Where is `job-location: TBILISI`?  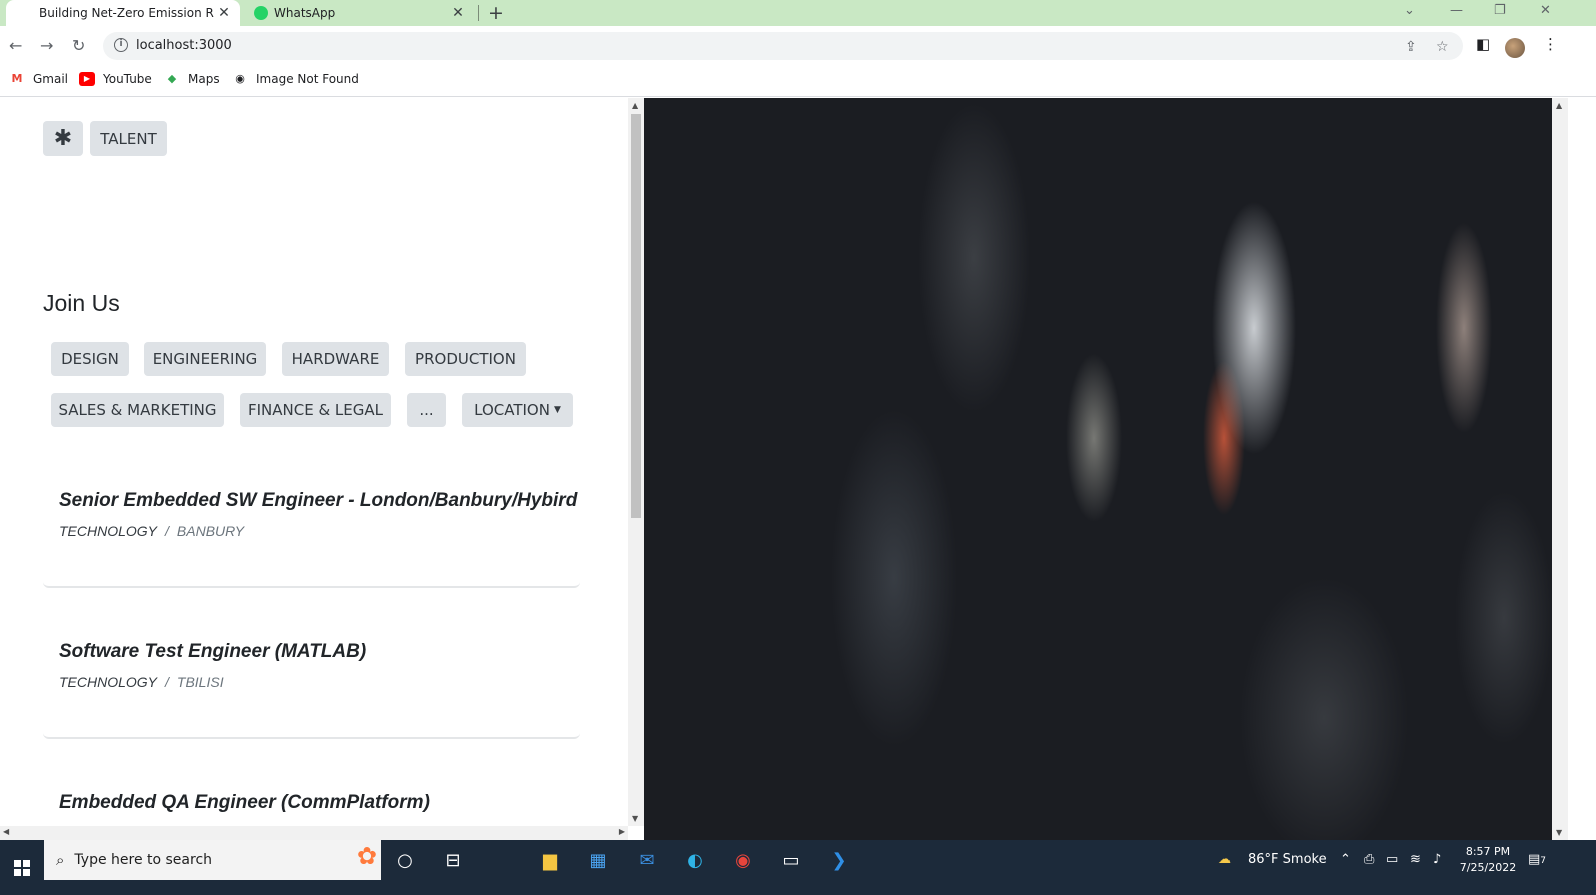
job-location: TBILISI is located at coordinates (200, 682).